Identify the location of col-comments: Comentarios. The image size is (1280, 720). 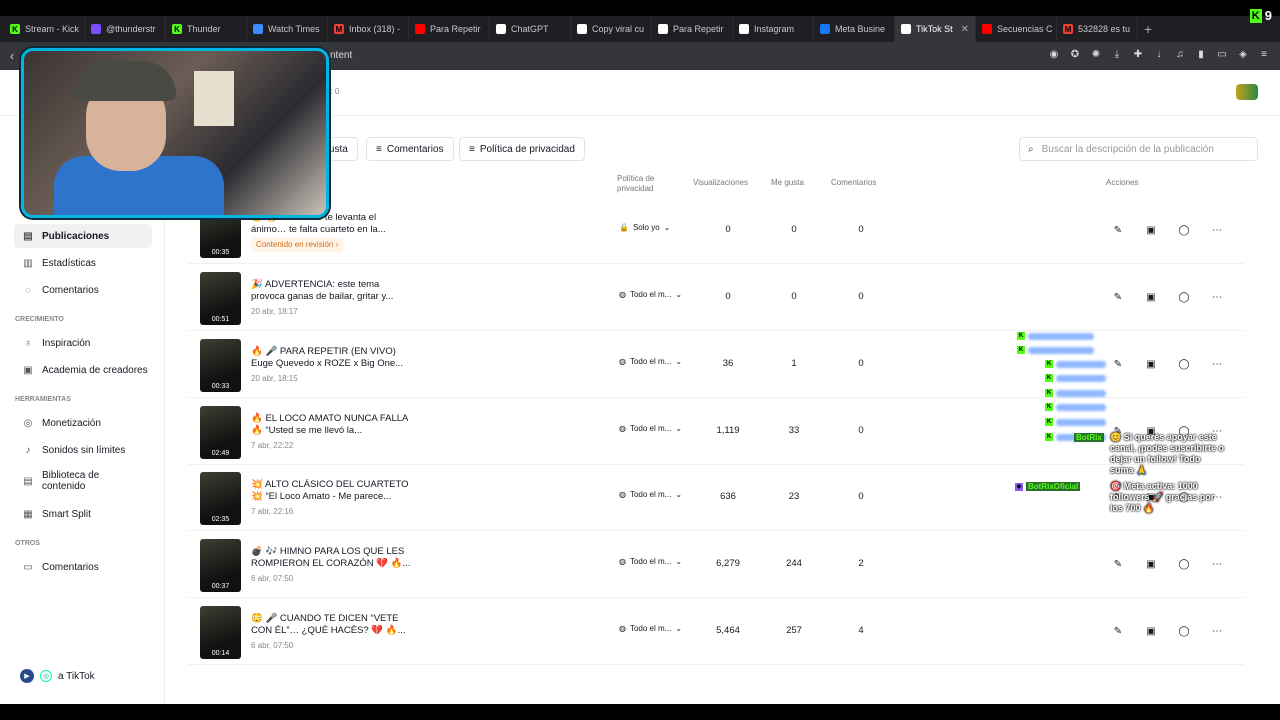
(853, 182).